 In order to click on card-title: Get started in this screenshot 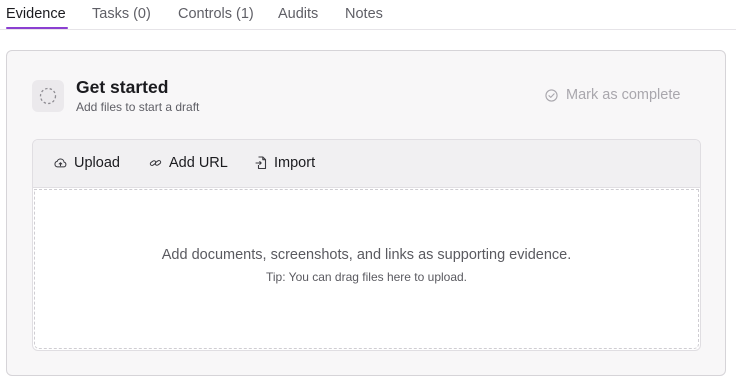, I will do `click(122, 87)`.